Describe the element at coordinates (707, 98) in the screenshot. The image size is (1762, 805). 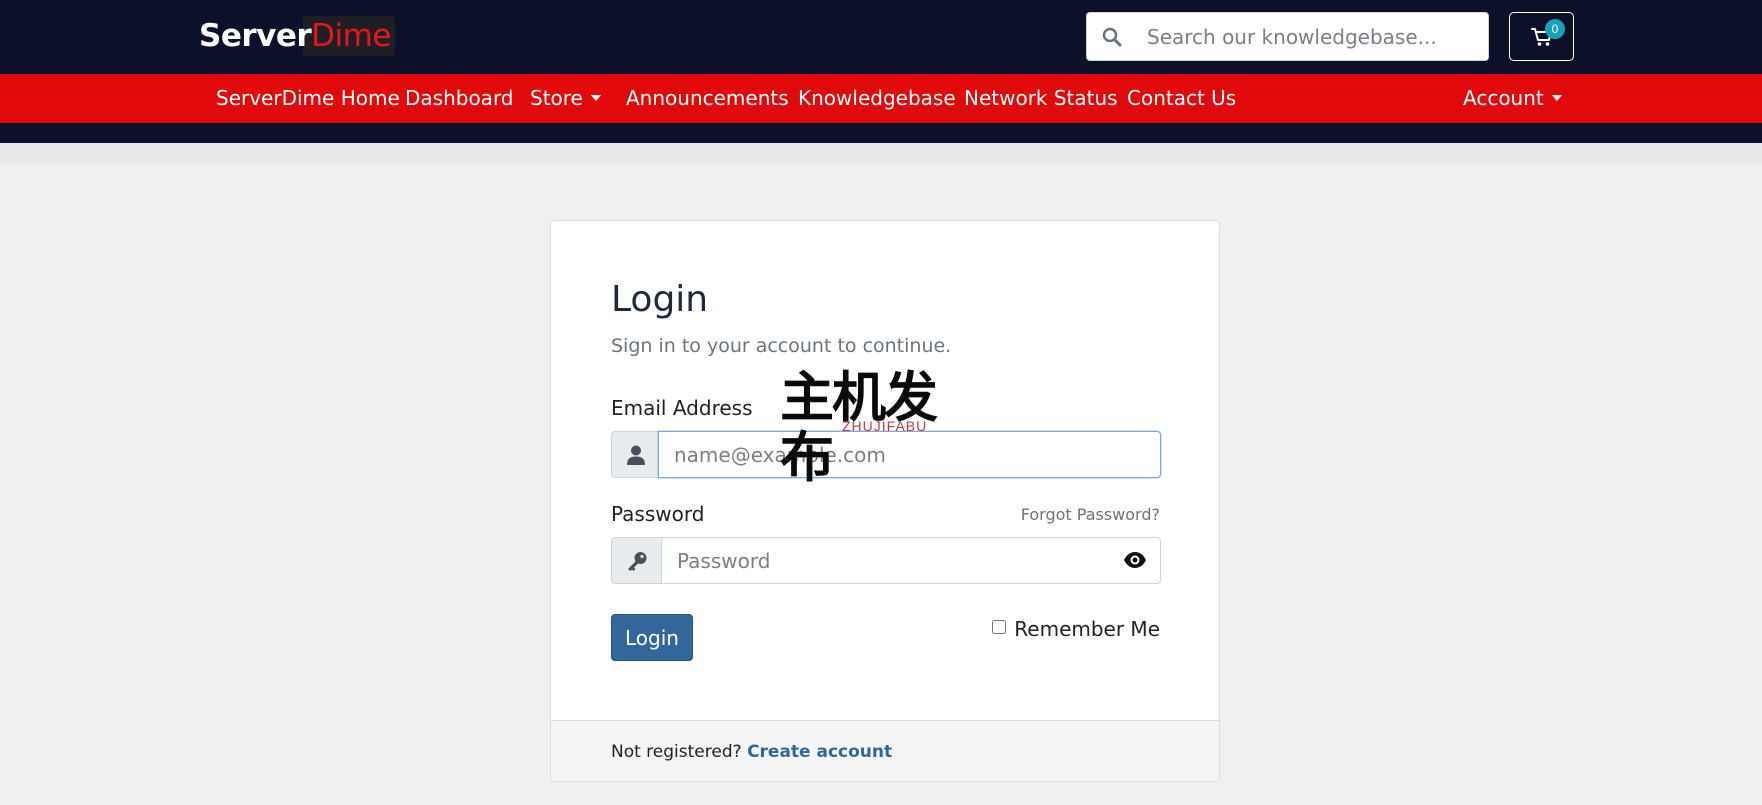
I see `nav-item-announcements: Announcements` at that location.